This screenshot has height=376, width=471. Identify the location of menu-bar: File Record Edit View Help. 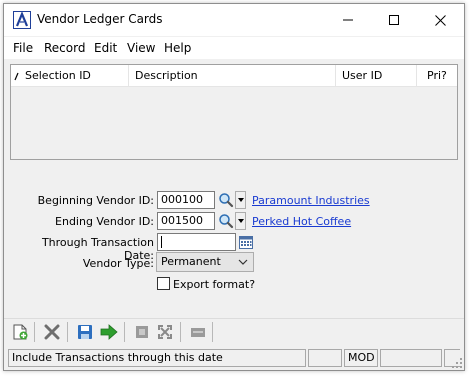
(234, 48).